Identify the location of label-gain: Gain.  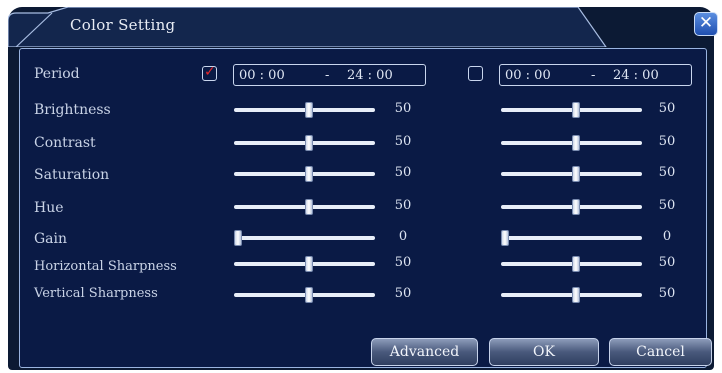
(51, 239).